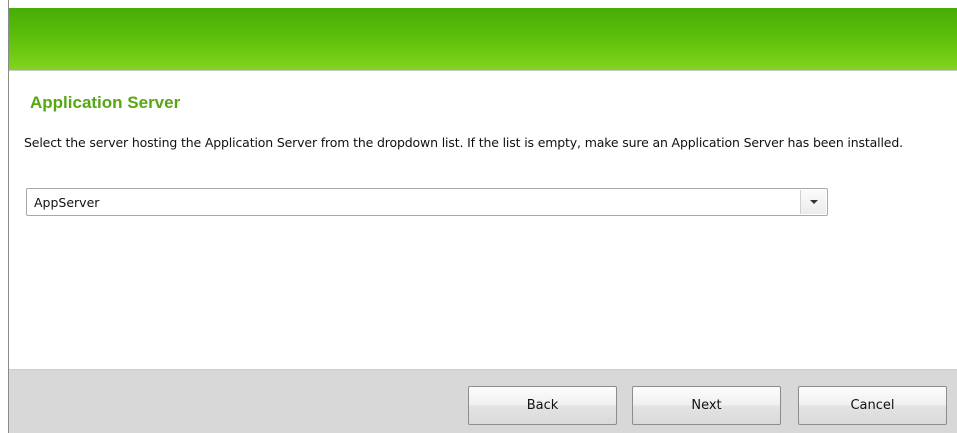  Describe the element at coordinates (483, 70) in the screenshot. I see `banner-divider` at that location.